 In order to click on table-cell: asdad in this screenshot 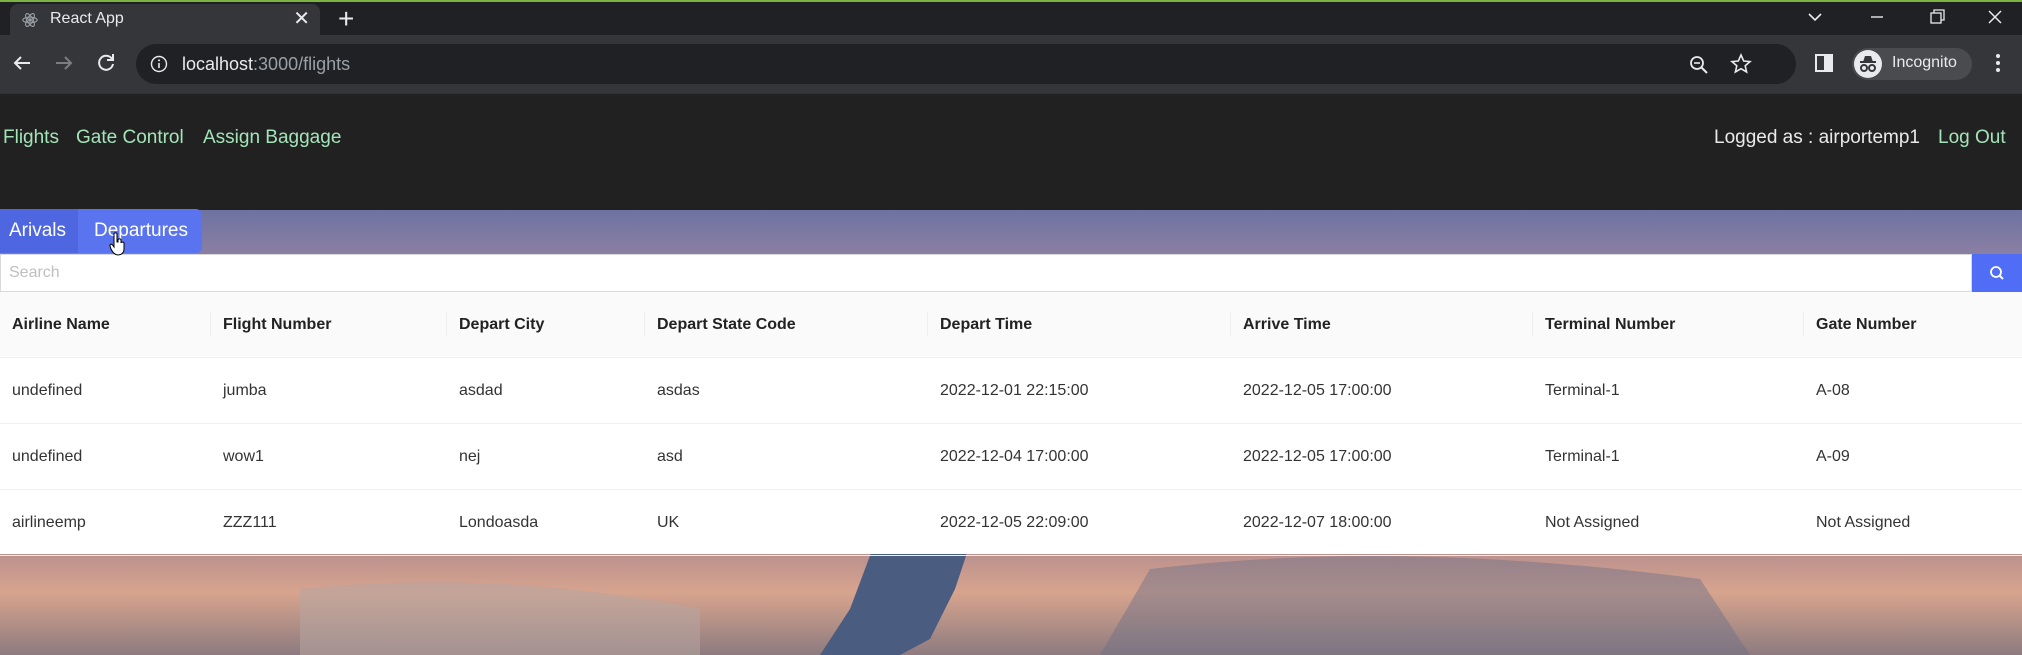, I will do `click(546, 390)`.